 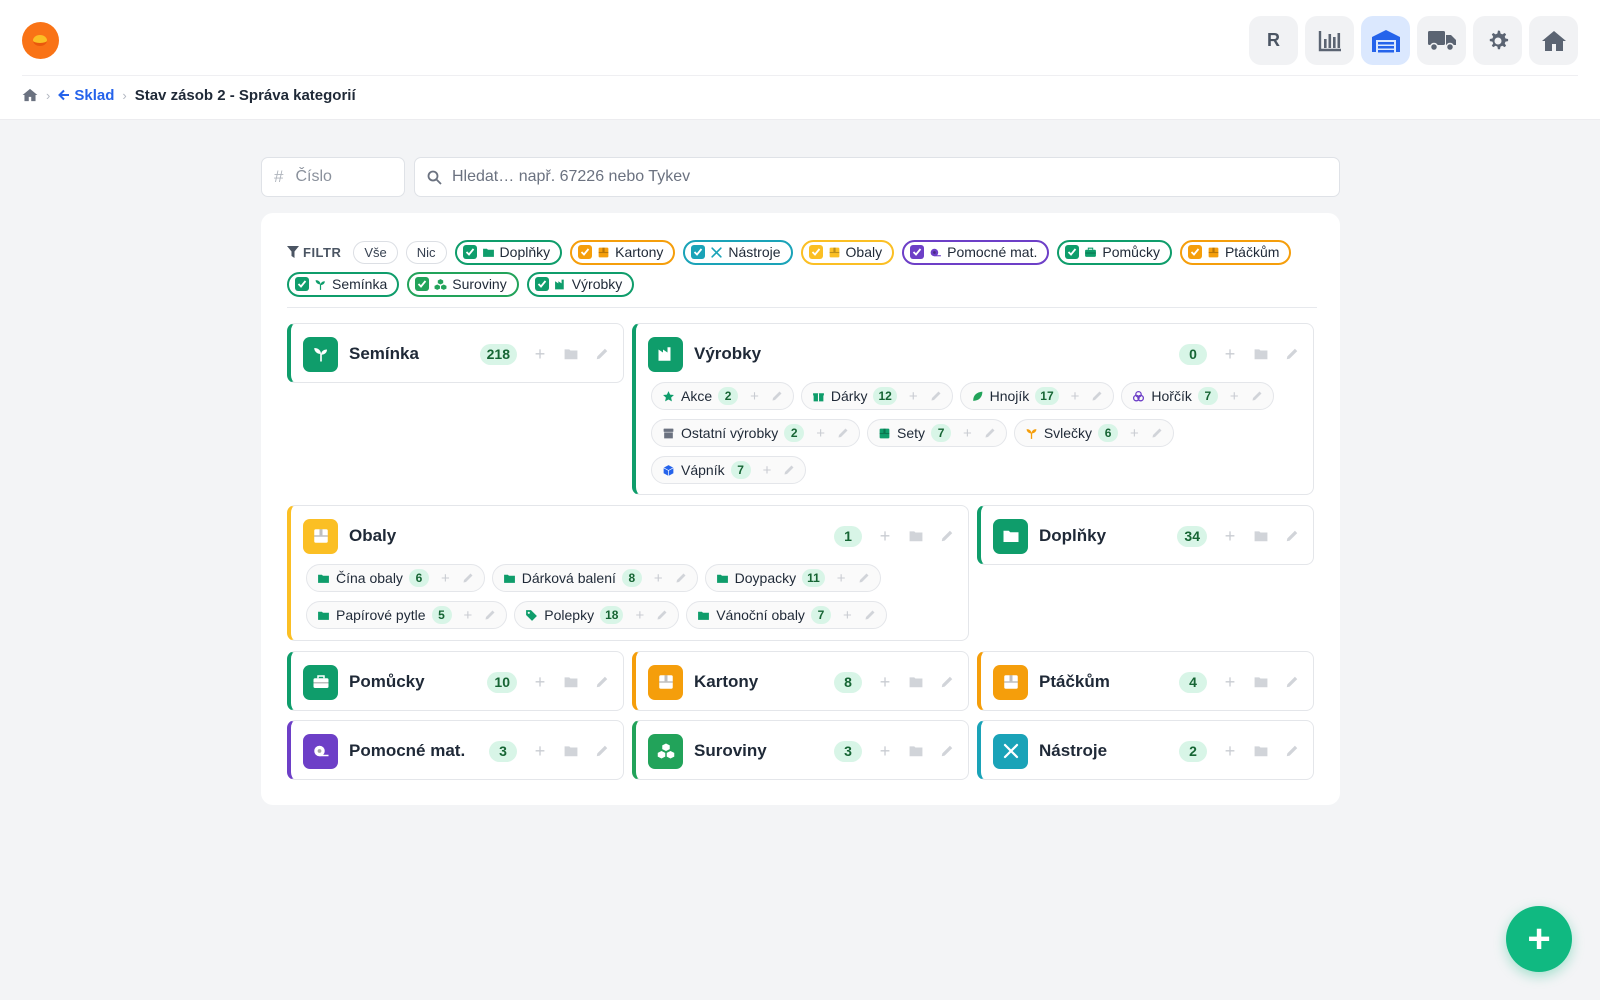 What do you see at coordinates (1497, 40) in the screenshot?
I see `nav-settings-button` at bounding box center [1497, 40].